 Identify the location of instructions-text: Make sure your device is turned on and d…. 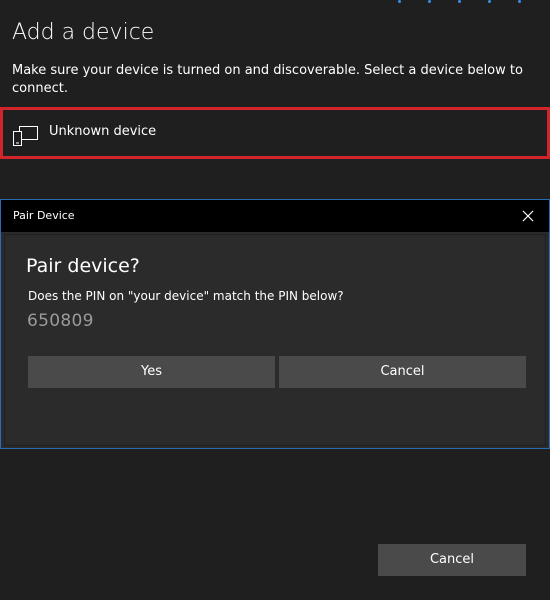
(267, 79).